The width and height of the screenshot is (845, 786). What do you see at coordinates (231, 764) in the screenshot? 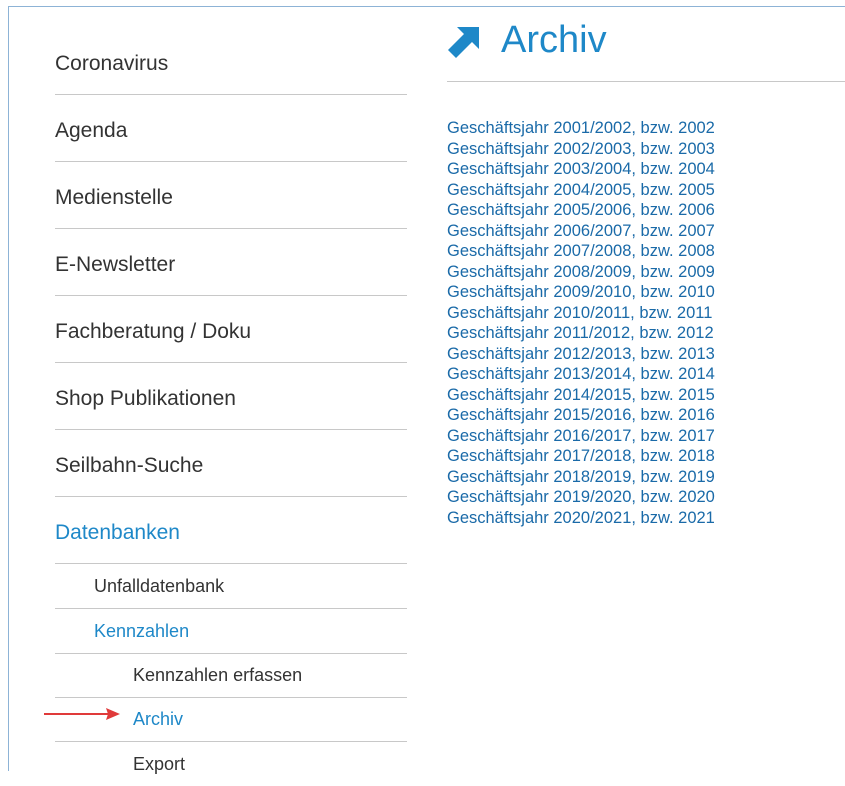
I see `sidebar-subsubitem-export: Export` at bounding box center [231, 764].